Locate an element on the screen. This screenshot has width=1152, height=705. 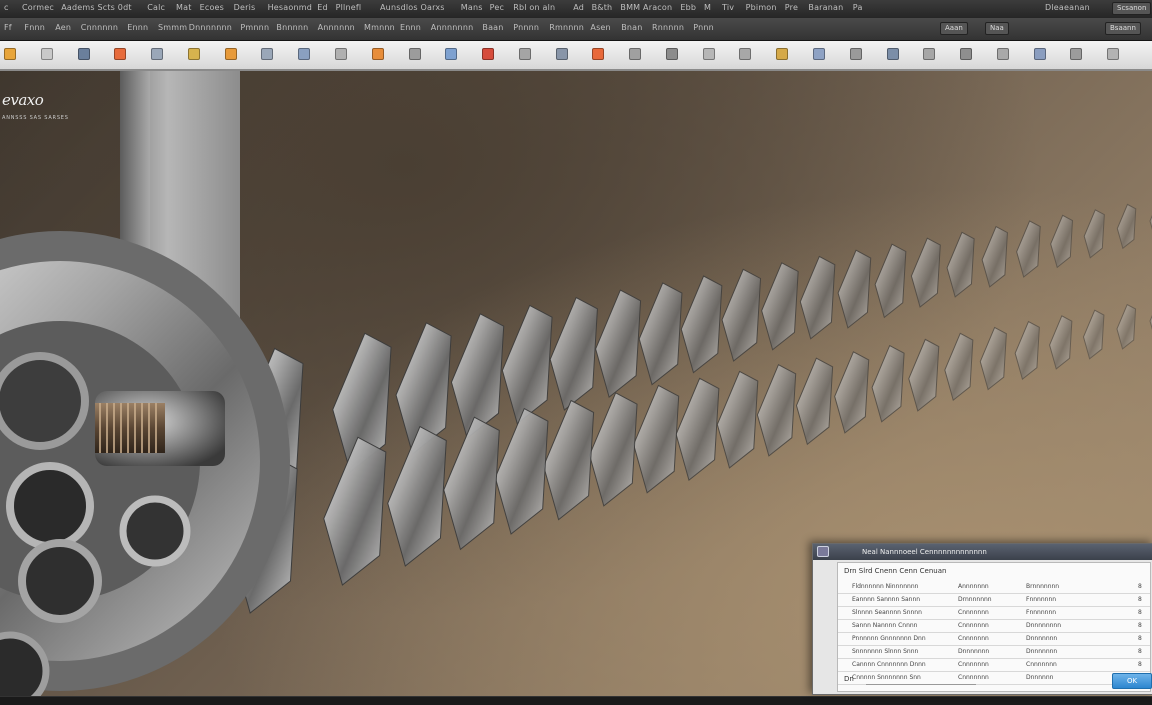
menubar-item: Annnnnnn is located at coordinates (452, 27).